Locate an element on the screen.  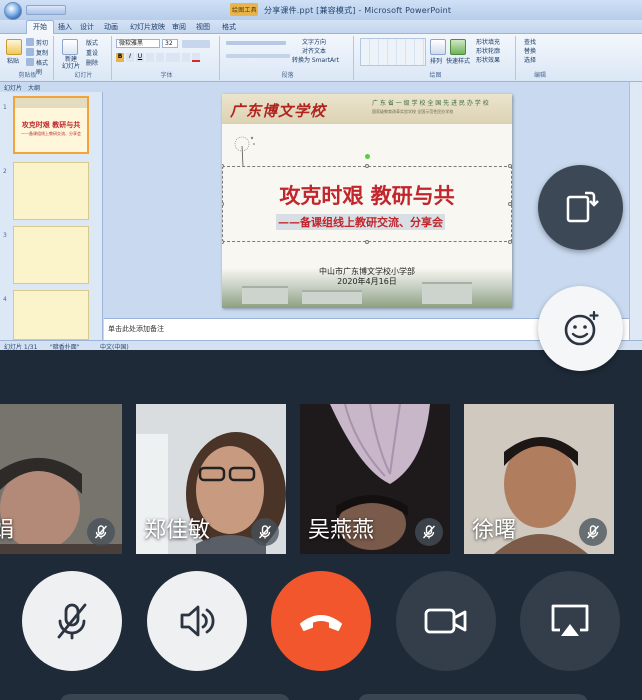
arrange-icon is located at coordinates (438, 47).